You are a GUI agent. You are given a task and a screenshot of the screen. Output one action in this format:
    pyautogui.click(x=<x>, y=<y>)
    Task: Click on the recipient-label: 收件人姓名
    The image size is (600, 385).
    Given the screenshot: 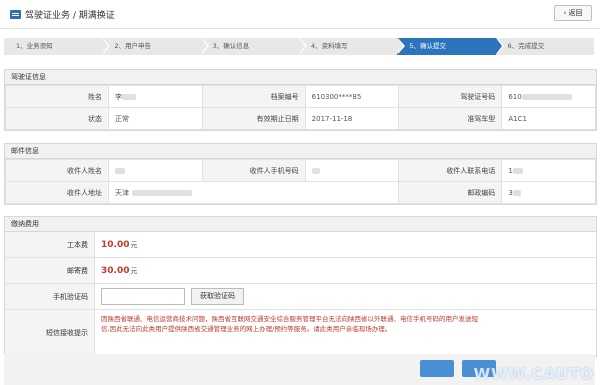 What is the action you would take?
    pyautogui.click(x=57, y=170)
    